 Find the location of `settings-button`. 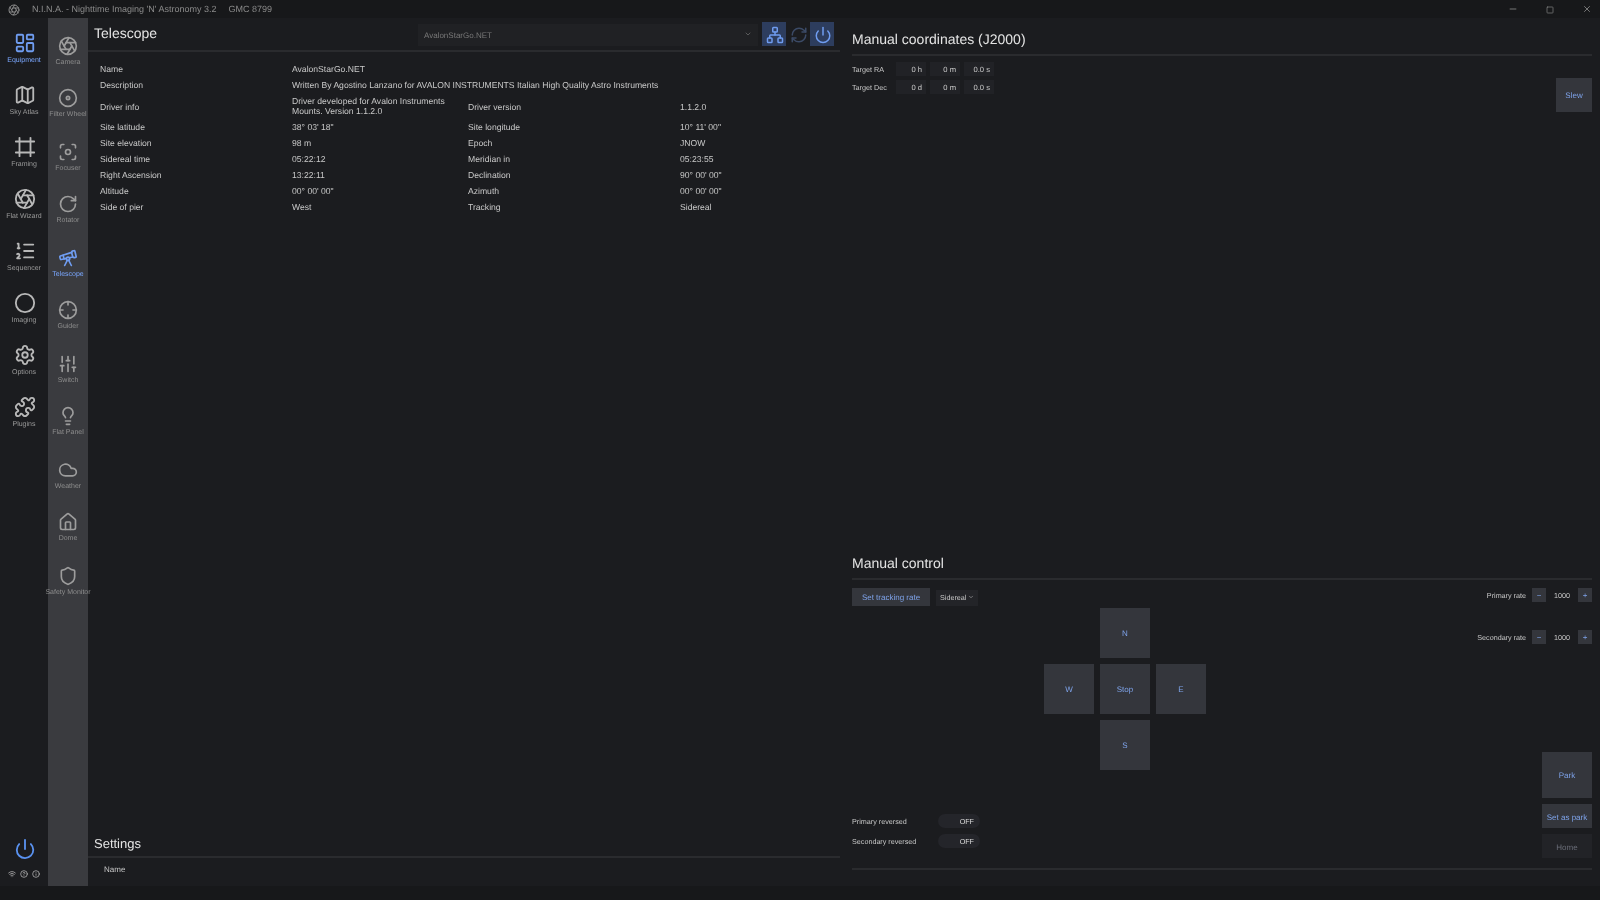

settings-button is located at coordinates (774, 34).